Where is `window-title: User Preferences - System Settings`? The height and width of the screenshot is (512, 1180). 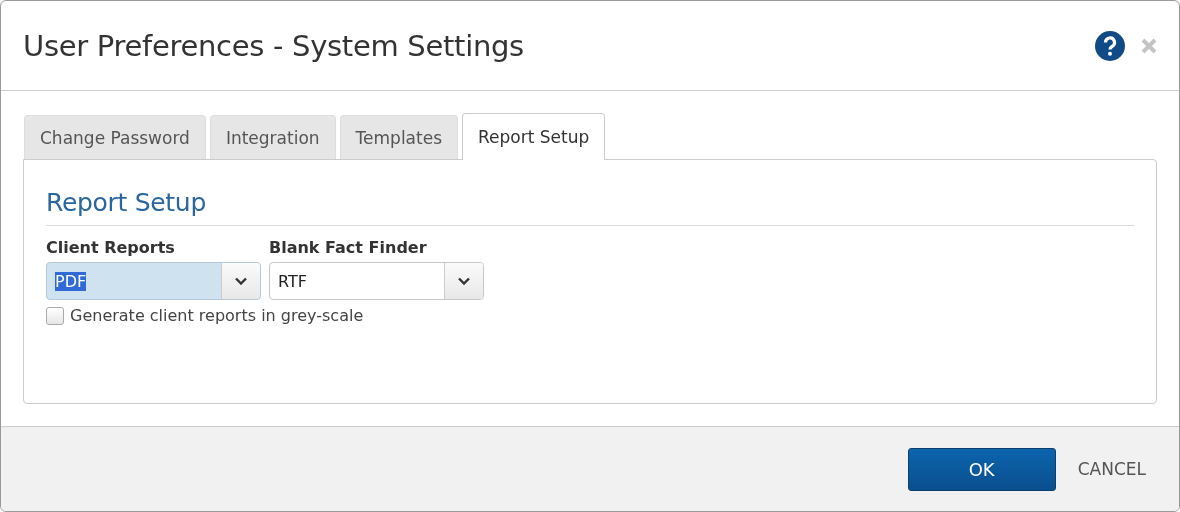
window-title: User Preferences - System Settings is located at coordinates (274, 45).